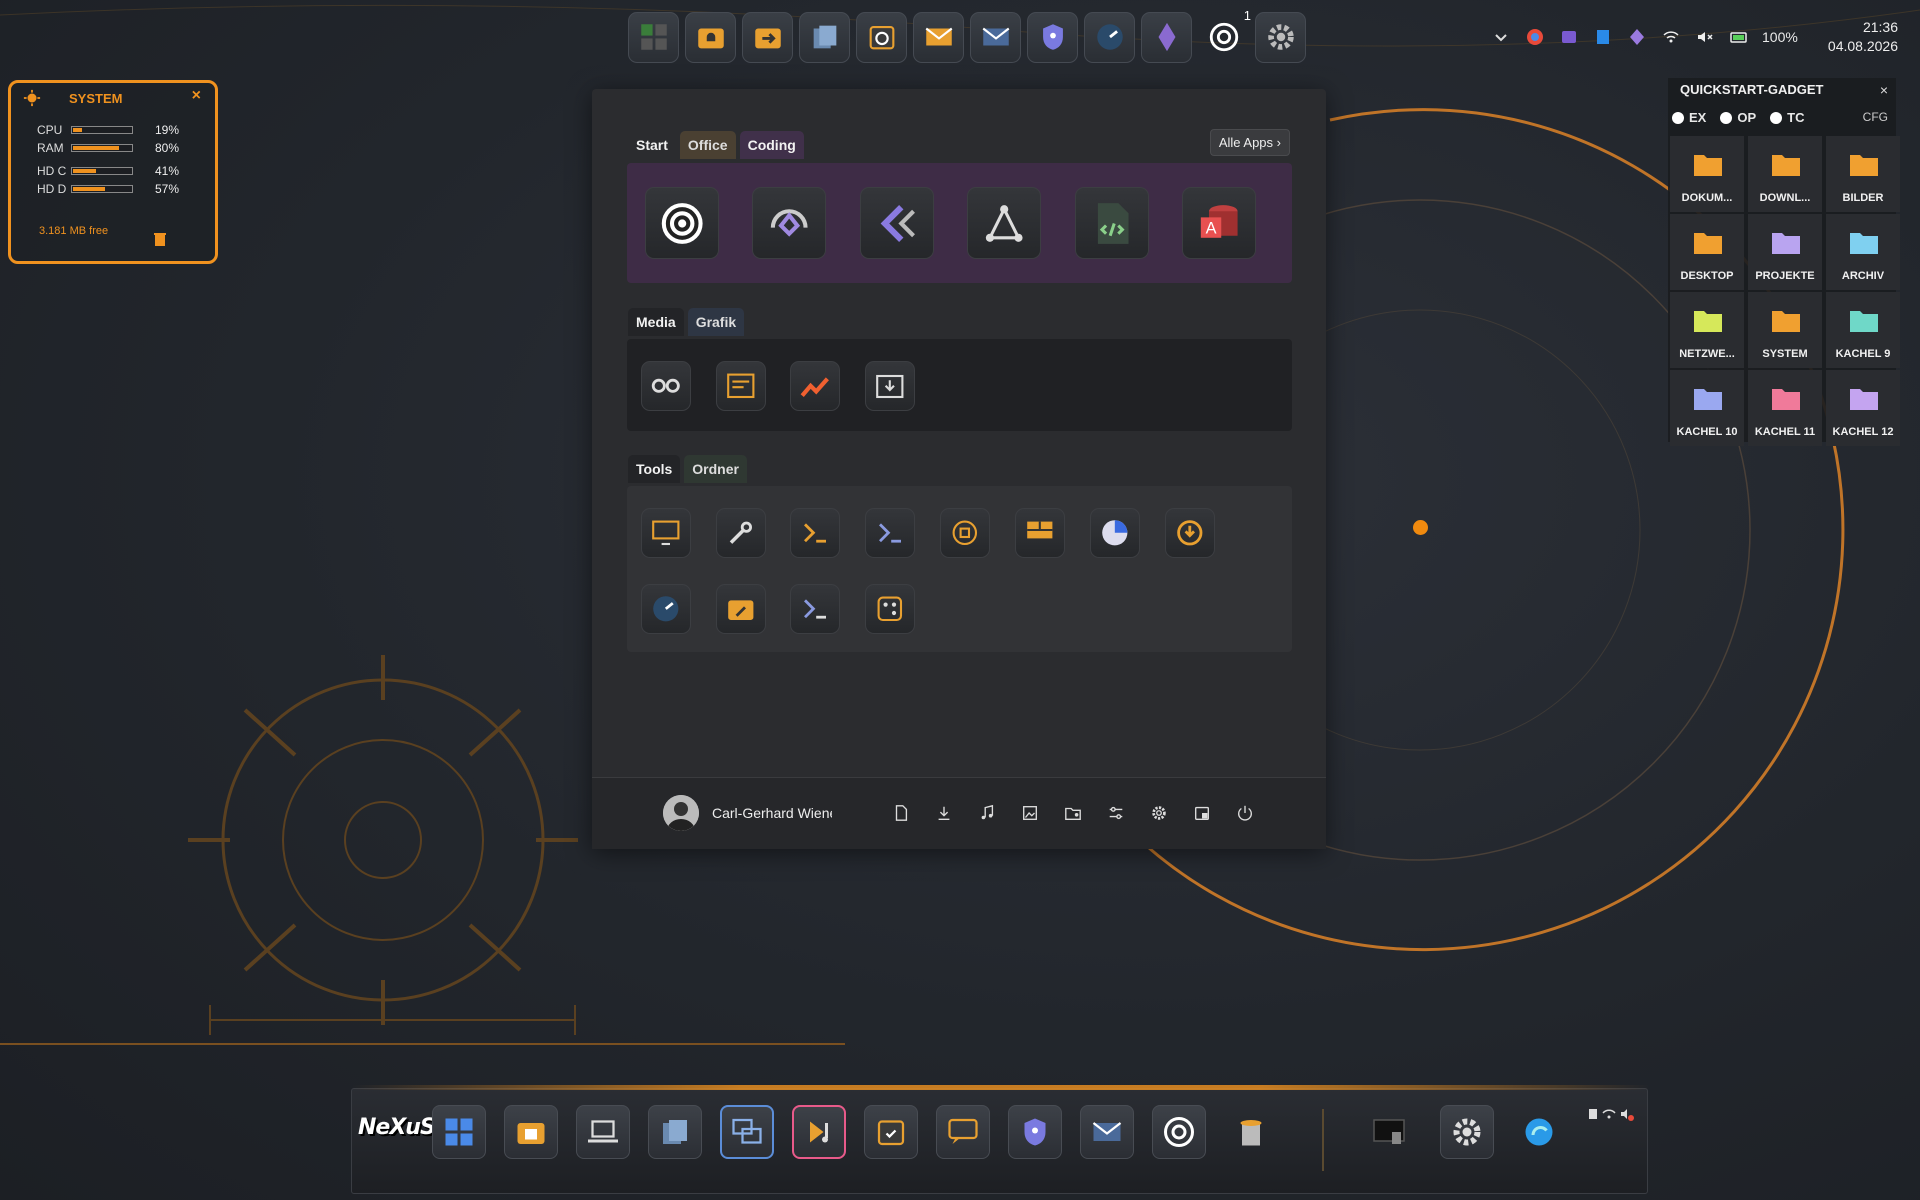 This screenshot has width=1920, height=1200. What do you see at coordinates (771, 145) in the screenshot?
I see `tab-coding: Coding` at bounding box center [771, 145].